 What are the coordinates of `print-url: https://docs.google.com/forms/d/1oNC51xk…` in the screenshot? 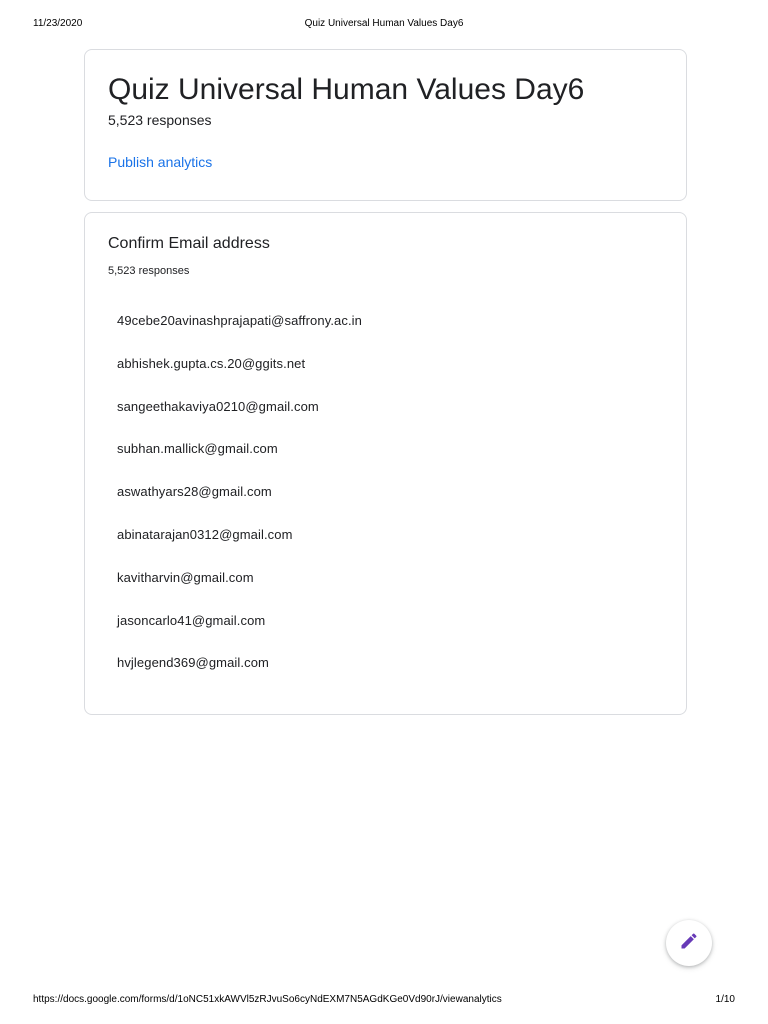 It's located at (267, 999).